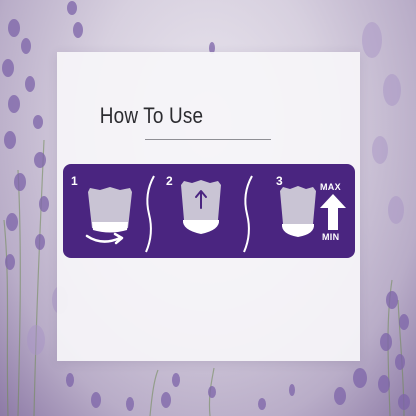  I want to click on cup-with-level-icon, so click(298, 211).